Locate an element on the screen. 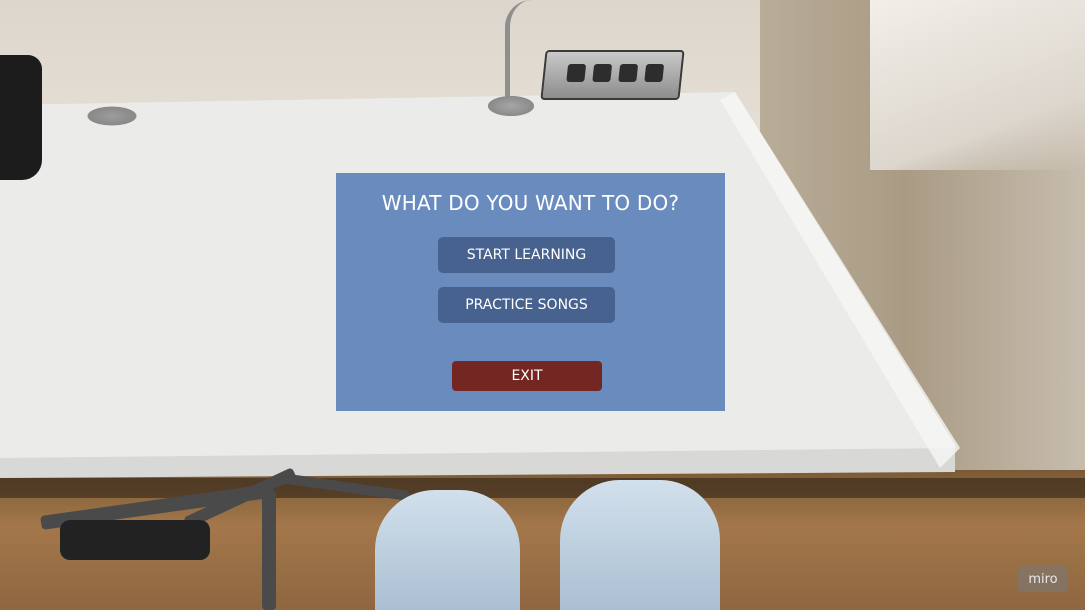 The image size is (1085, 610). power-strip is located at coordinates (612, 75).